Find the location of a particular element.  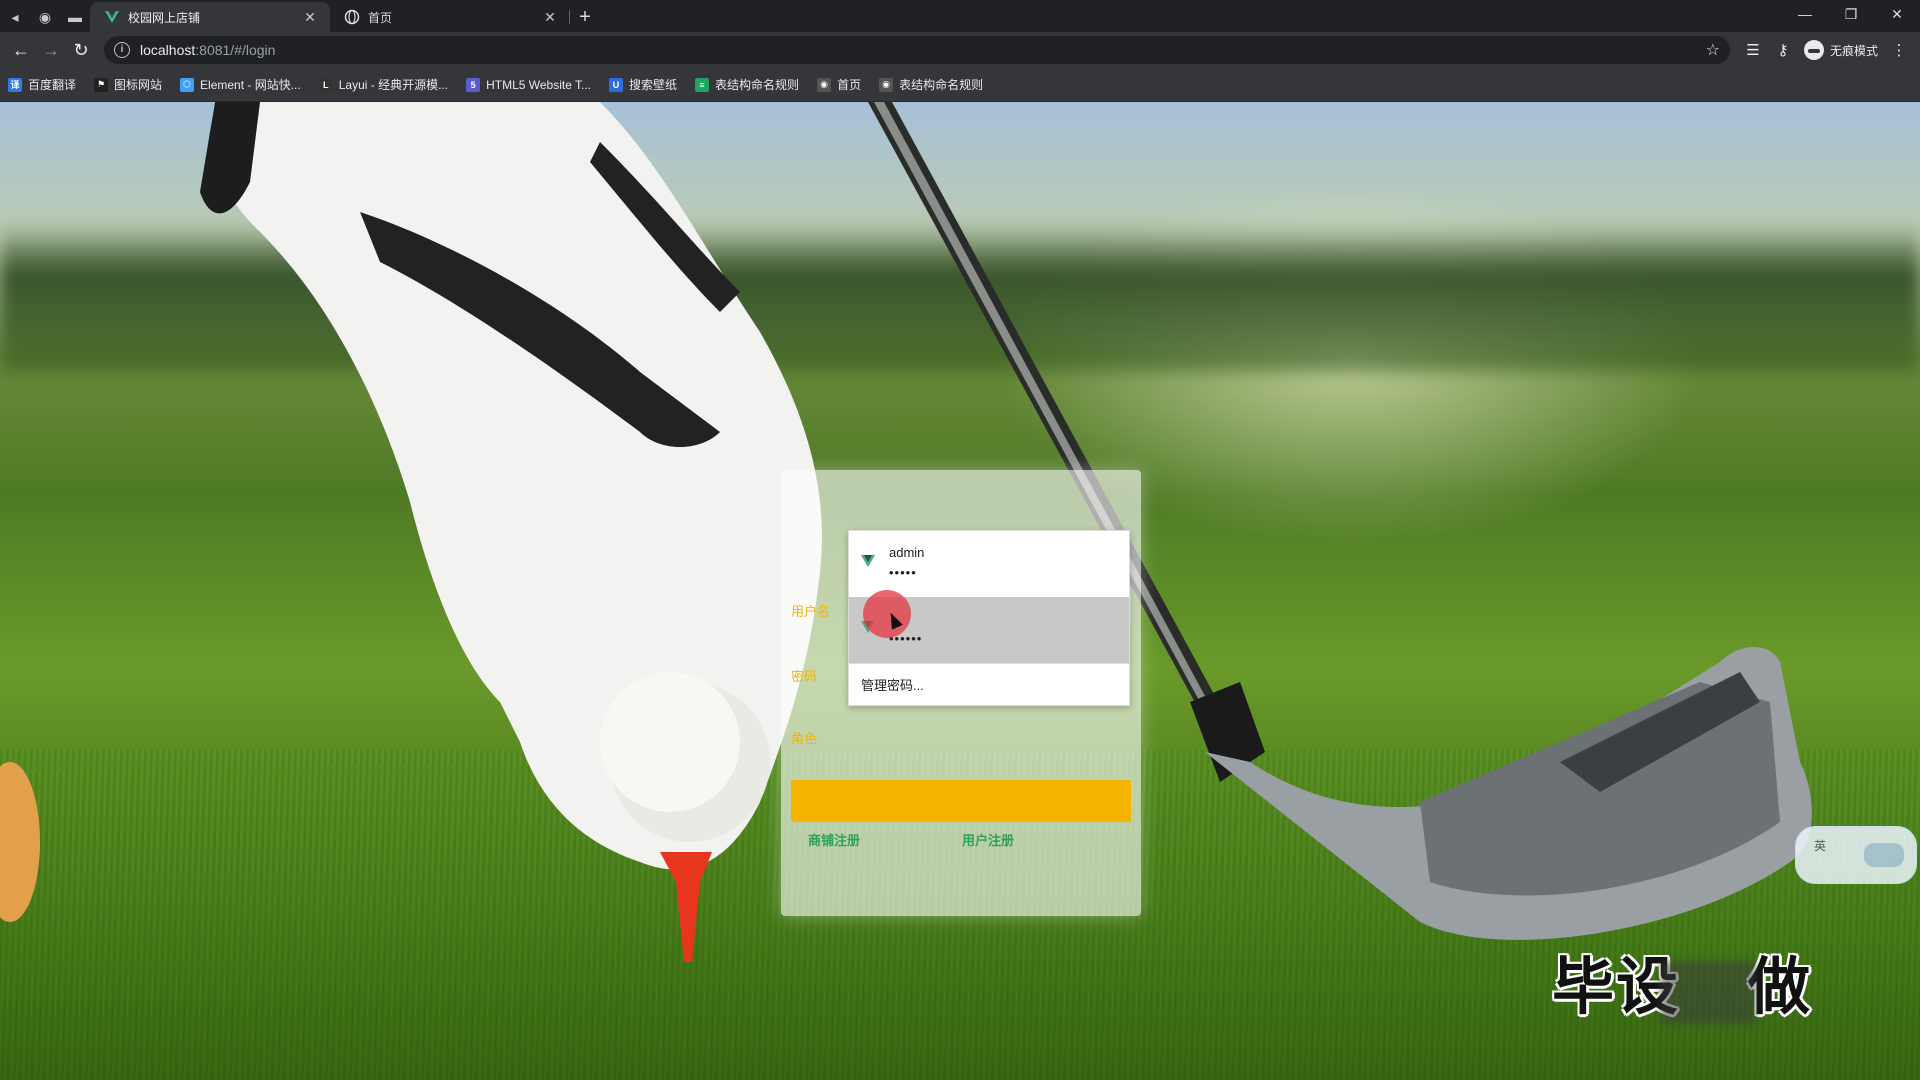

url-host: localhost is located at coordinates (168, 50).